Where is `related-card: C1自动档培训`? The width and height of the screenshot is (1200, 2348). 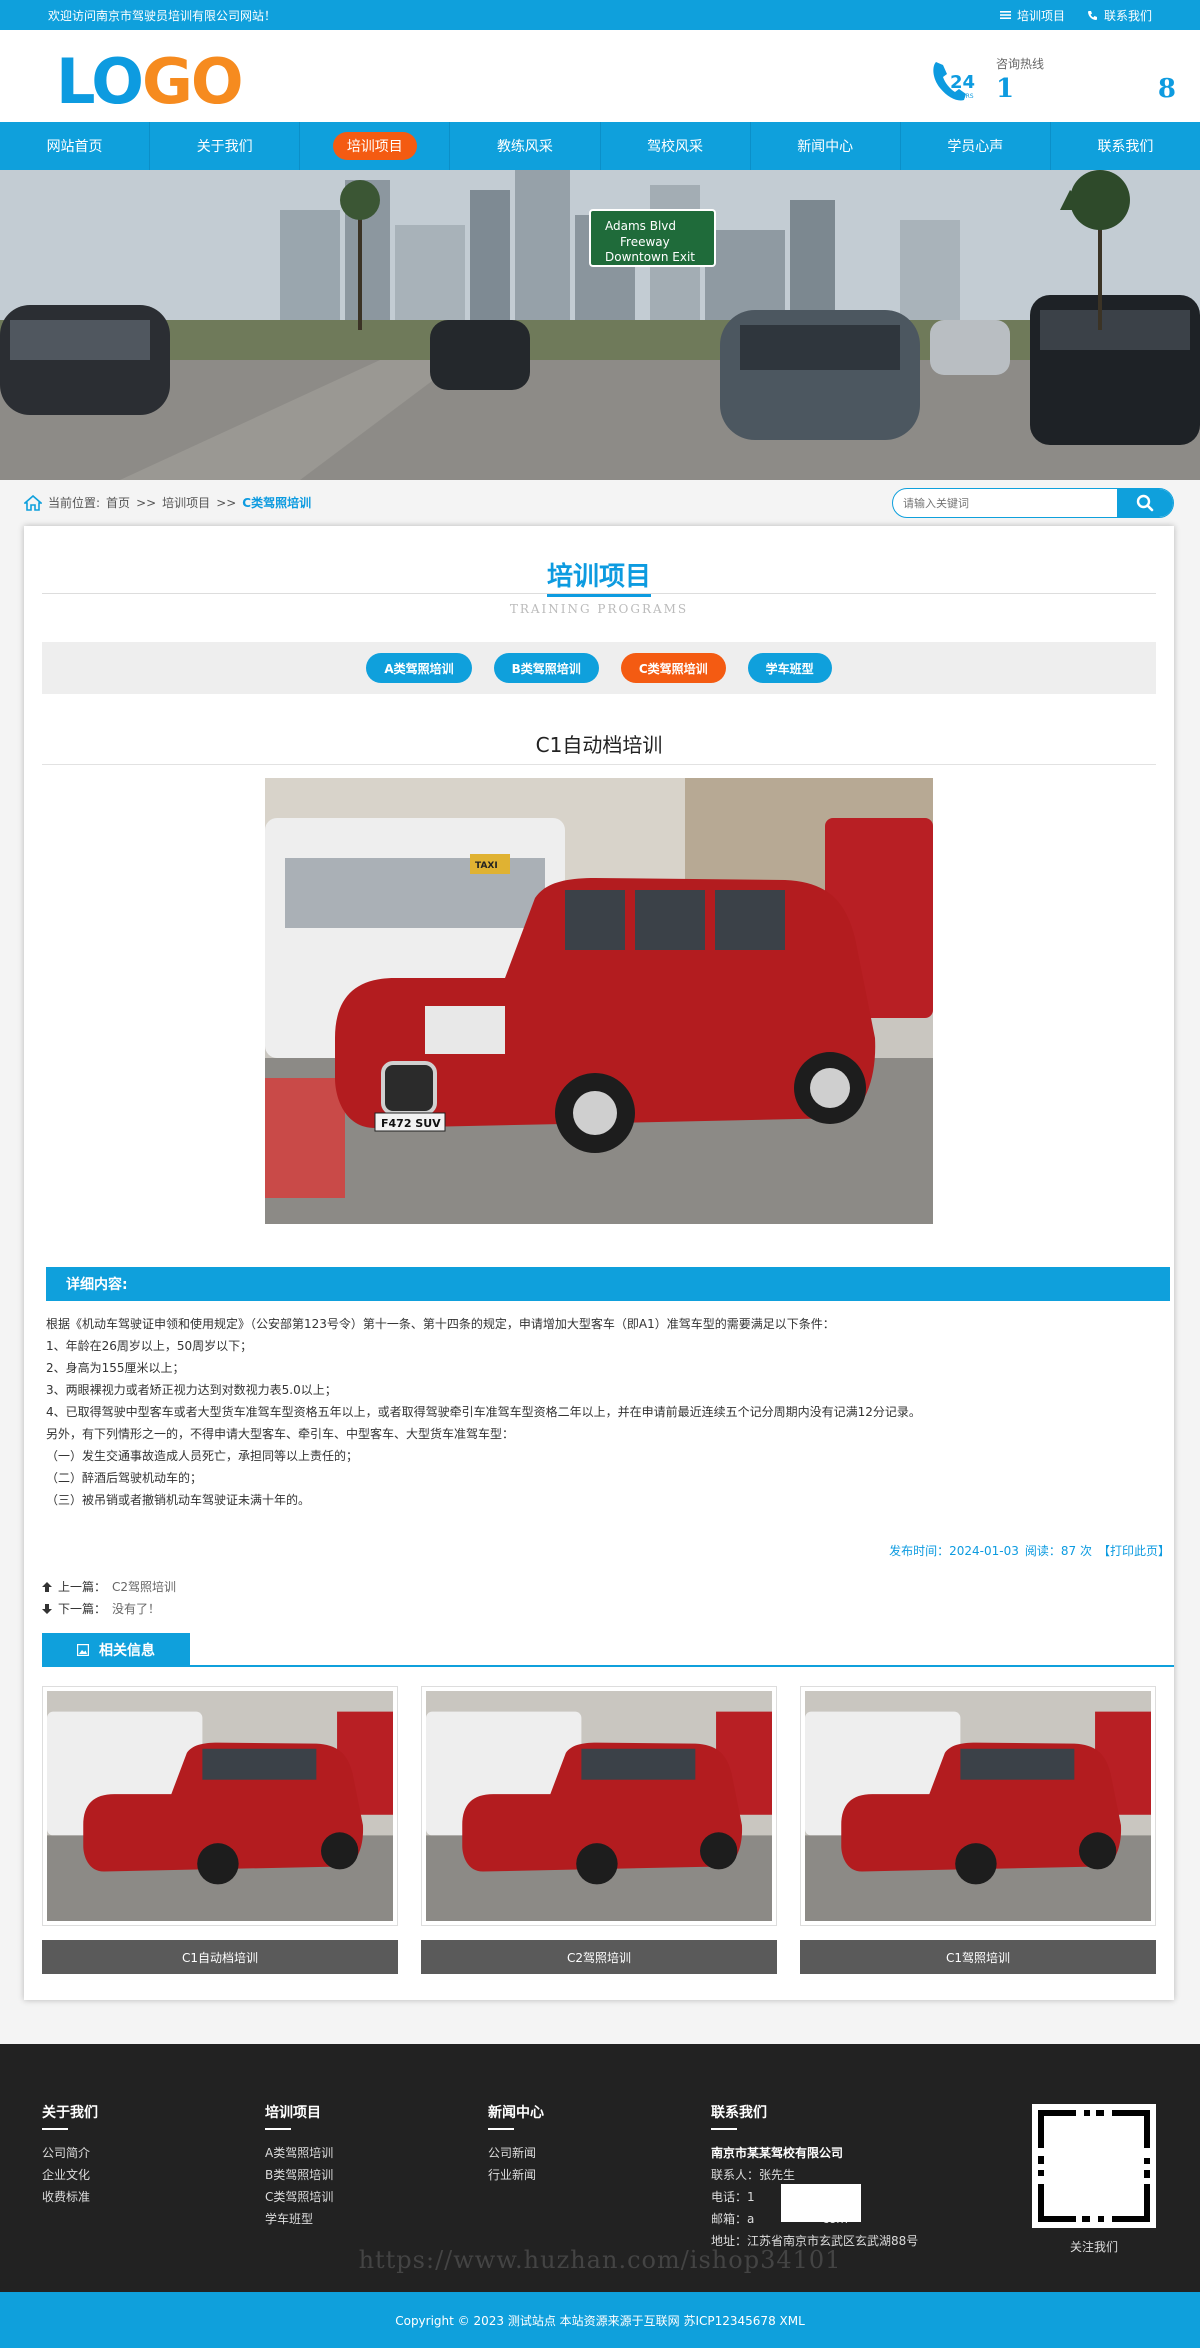
related-card: C1自动档培训 is located at coordinates (220, 1830).